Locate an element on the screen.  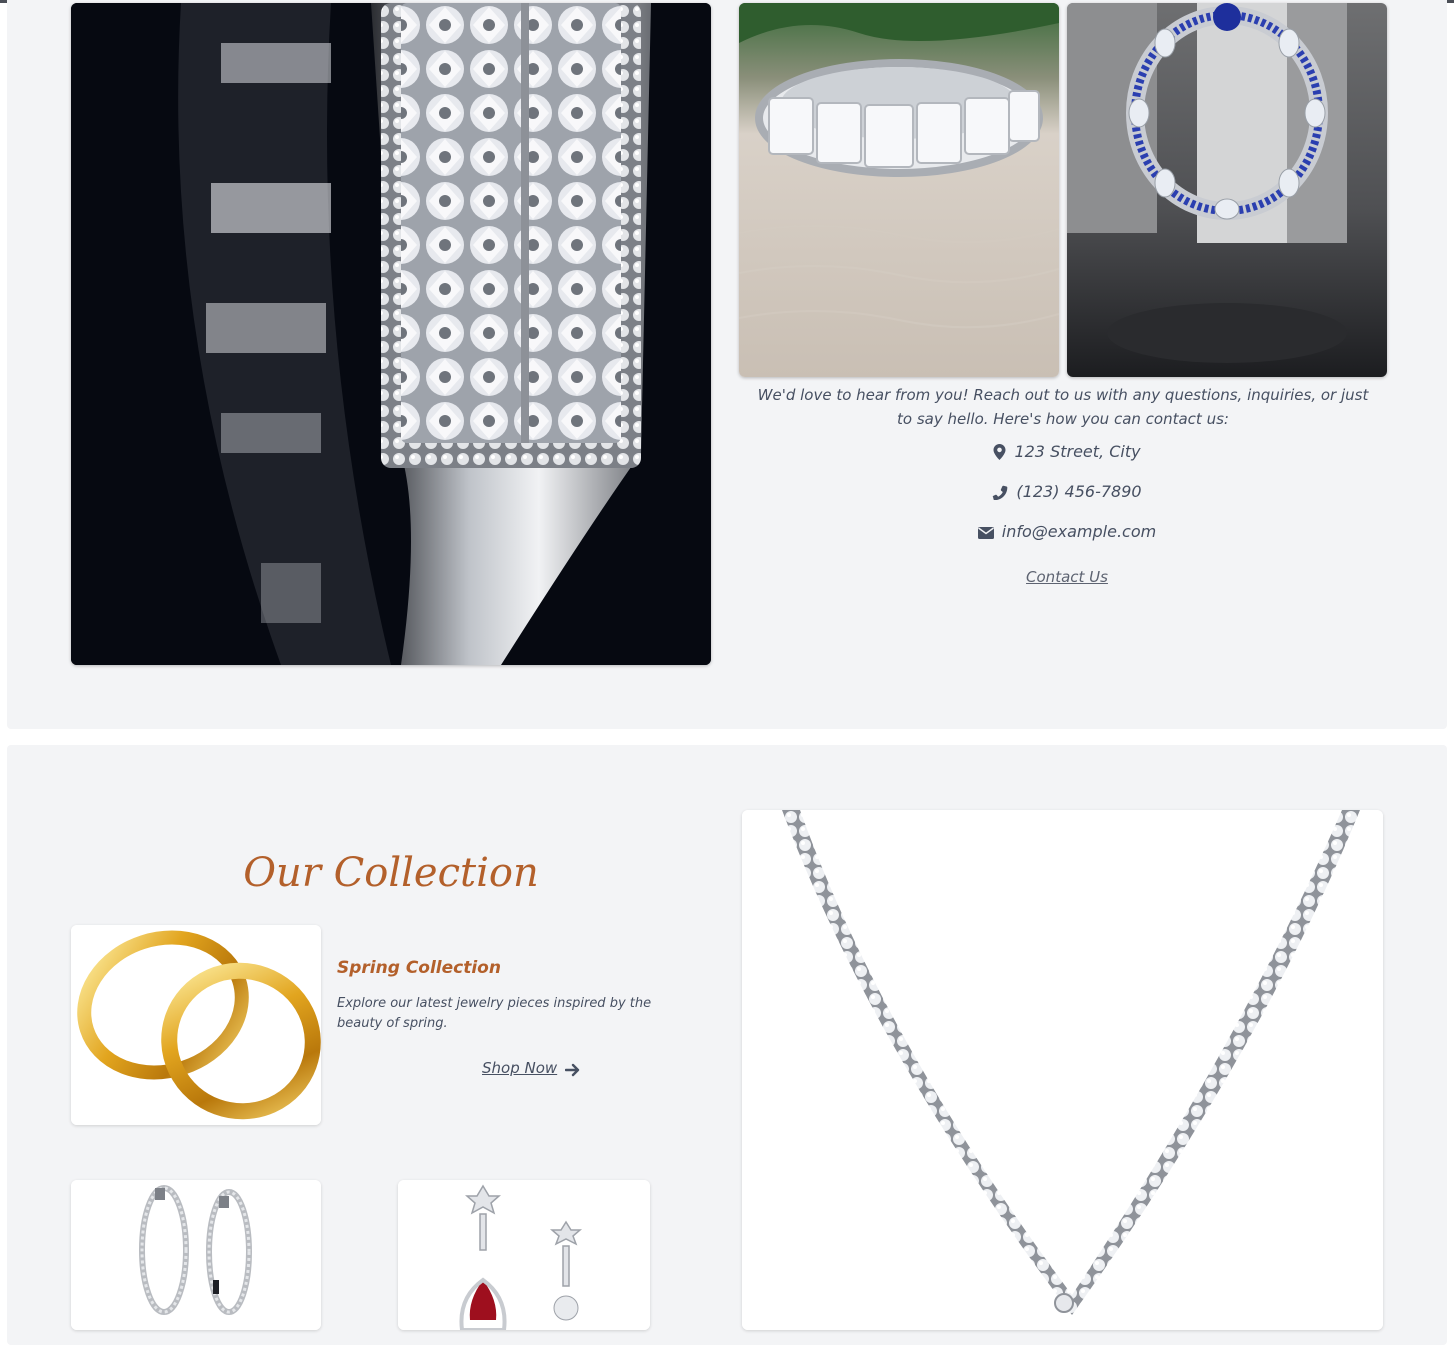
gold-rings-card is located at coordinates (196, 1025).